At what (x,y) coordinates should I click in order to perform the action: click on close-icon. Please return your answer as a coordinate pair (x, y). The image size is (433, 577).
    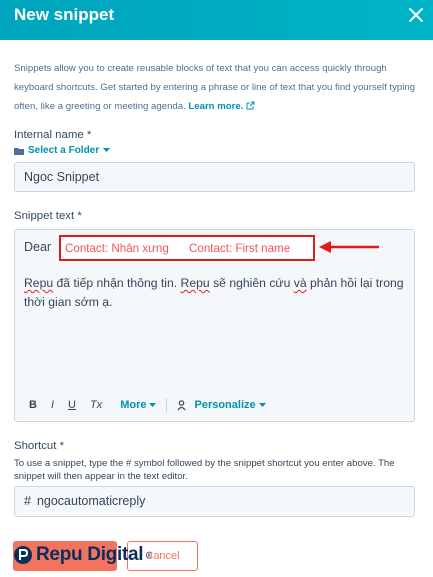
    Looking at the image, I should click on (416, 15).